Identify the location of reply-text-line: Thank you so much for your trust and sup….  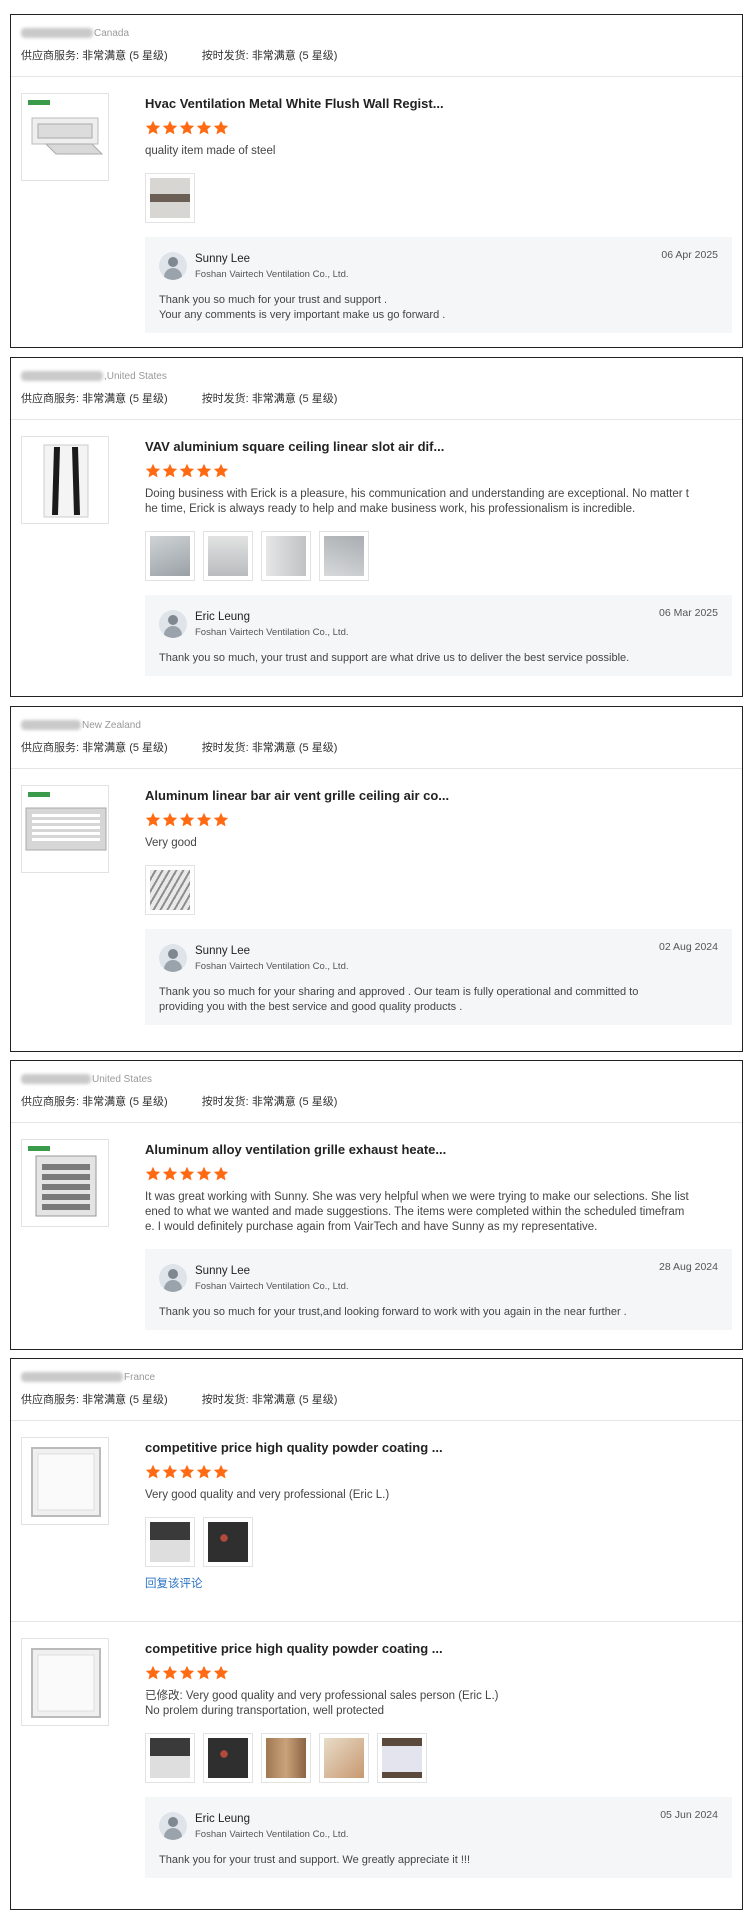
(273, 300).